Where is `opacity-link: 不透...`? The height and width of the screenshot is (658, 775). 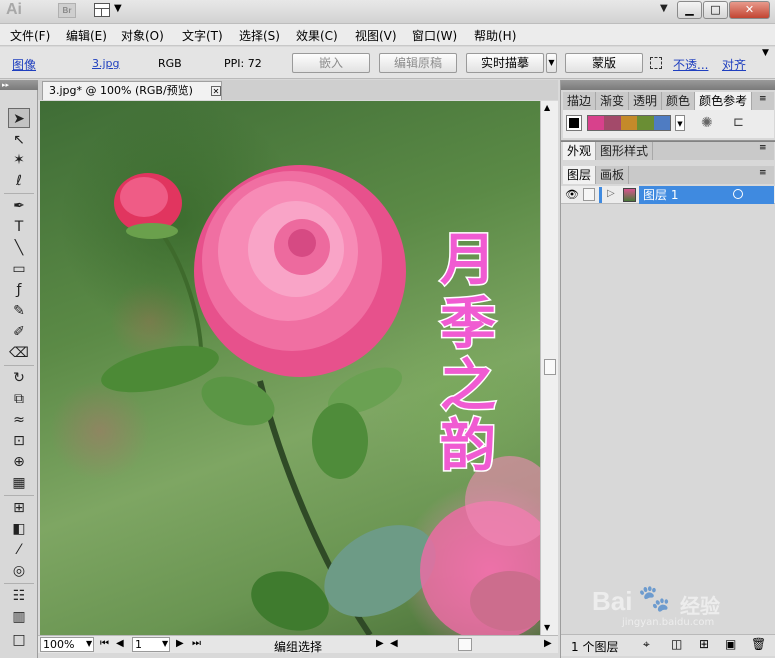 opacity-link: 不透... is located at coordinates (690, 64).